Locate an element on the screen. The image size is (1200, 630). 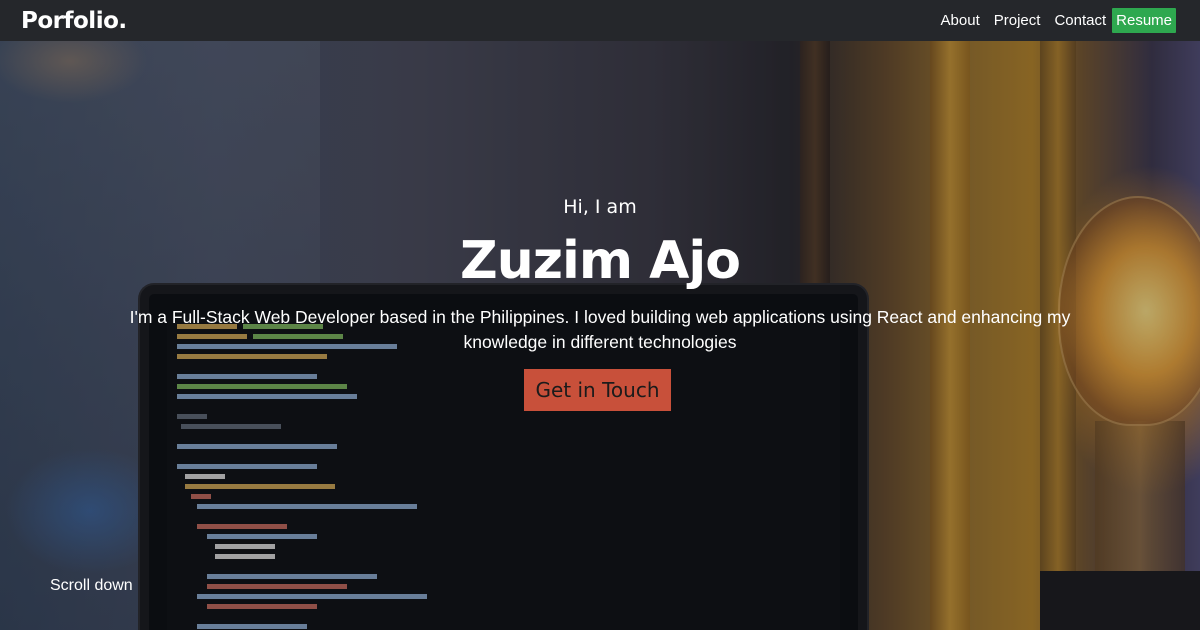
nav-link-contact: Contact is located at coordinates (1080, 20).